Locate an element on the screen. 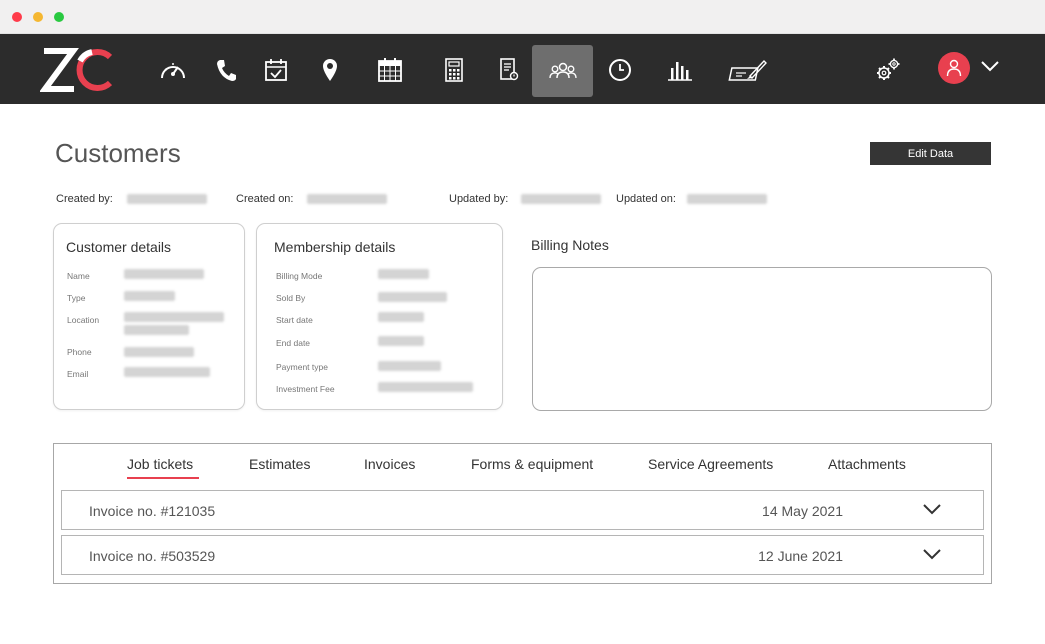  nav-documents is located at coordinates (509, 70).